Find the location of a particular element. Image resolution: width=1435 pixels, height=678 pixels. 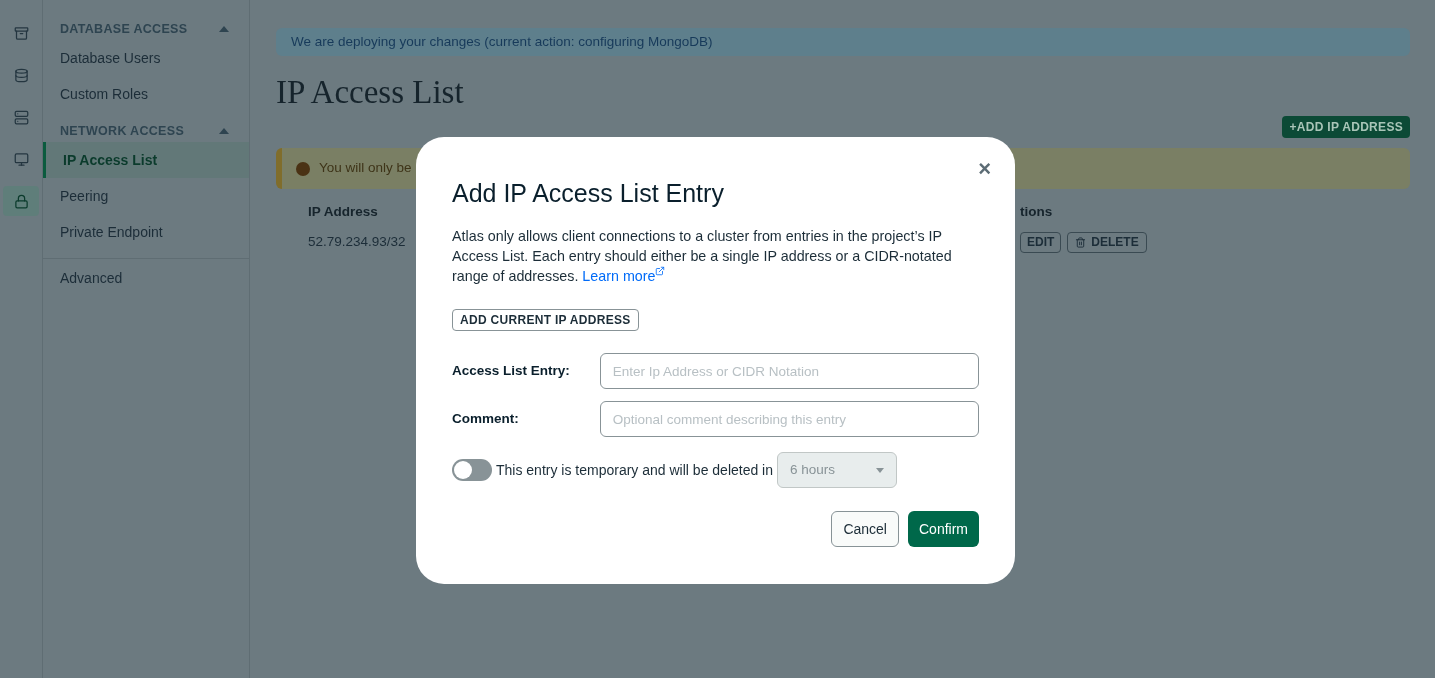

archive-icon is located at coordinates (21, 33).